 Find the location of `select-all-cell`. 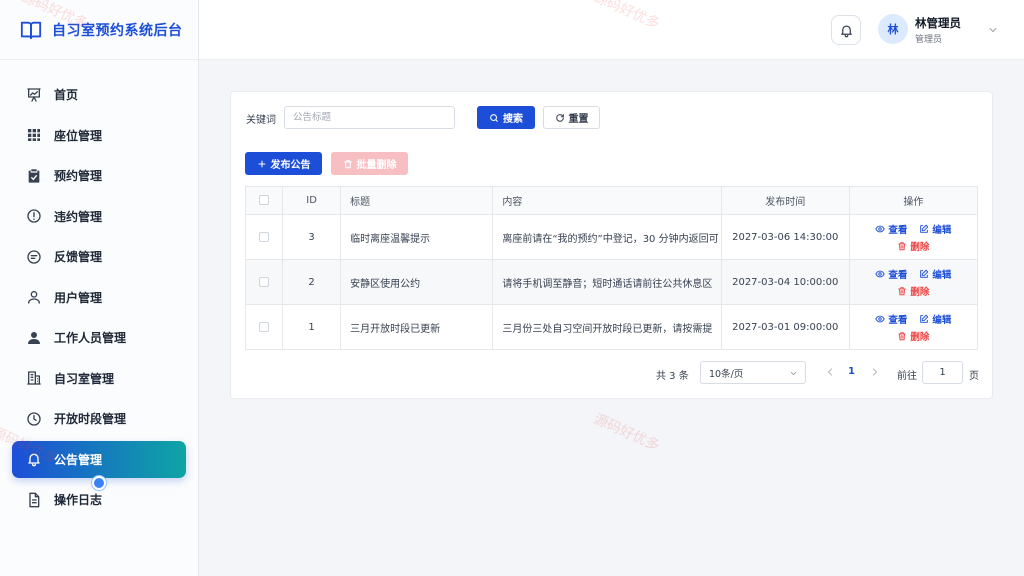

select-all-cell is located at coordinates (264, 200).